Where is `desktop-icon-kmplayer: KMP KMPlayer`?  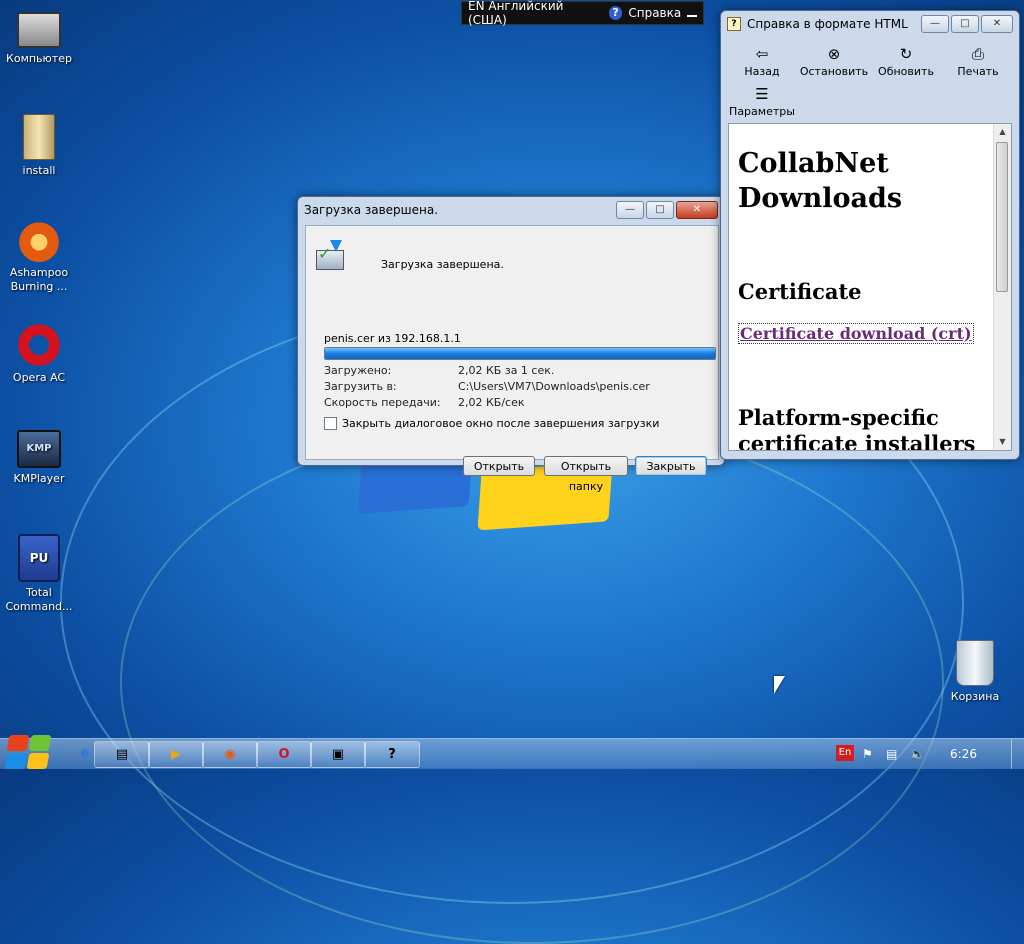
desktop-icon-kmplayer: KMP KMPlayer is located at coordinates (39, 458).